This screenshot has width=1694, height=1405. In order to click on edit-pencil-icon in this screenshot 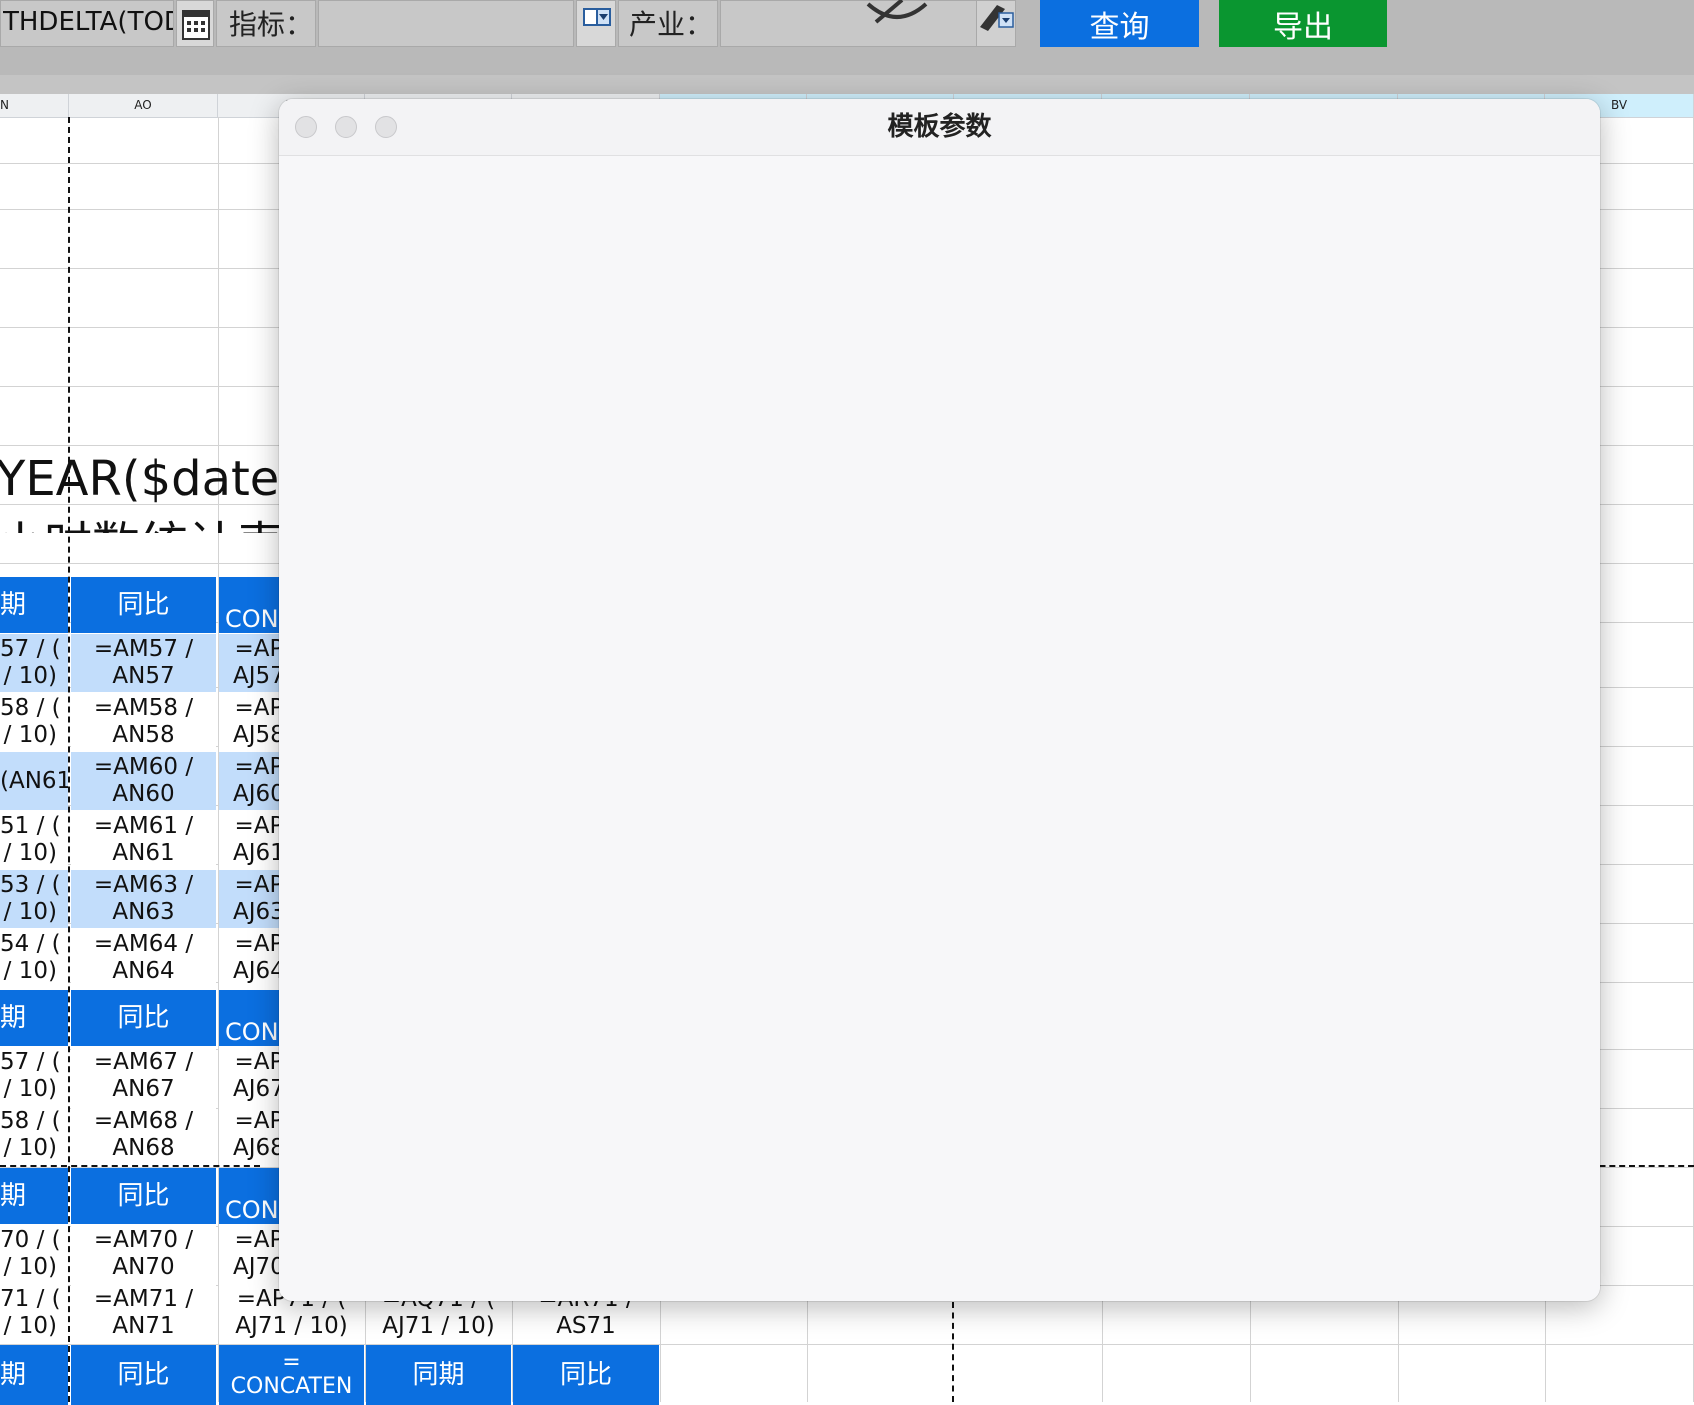, I will do `click(996, 23)`.